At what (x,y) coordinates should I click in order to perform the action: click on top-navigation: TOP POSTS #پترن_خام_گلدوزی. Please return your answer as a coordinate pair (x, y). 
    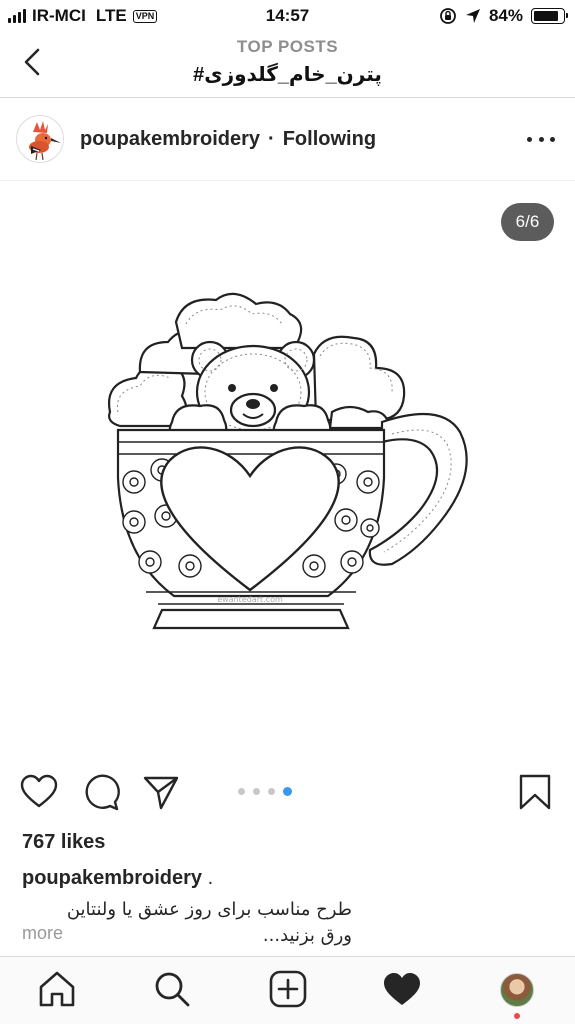
    Looking at the image, I should click on (287, 65).